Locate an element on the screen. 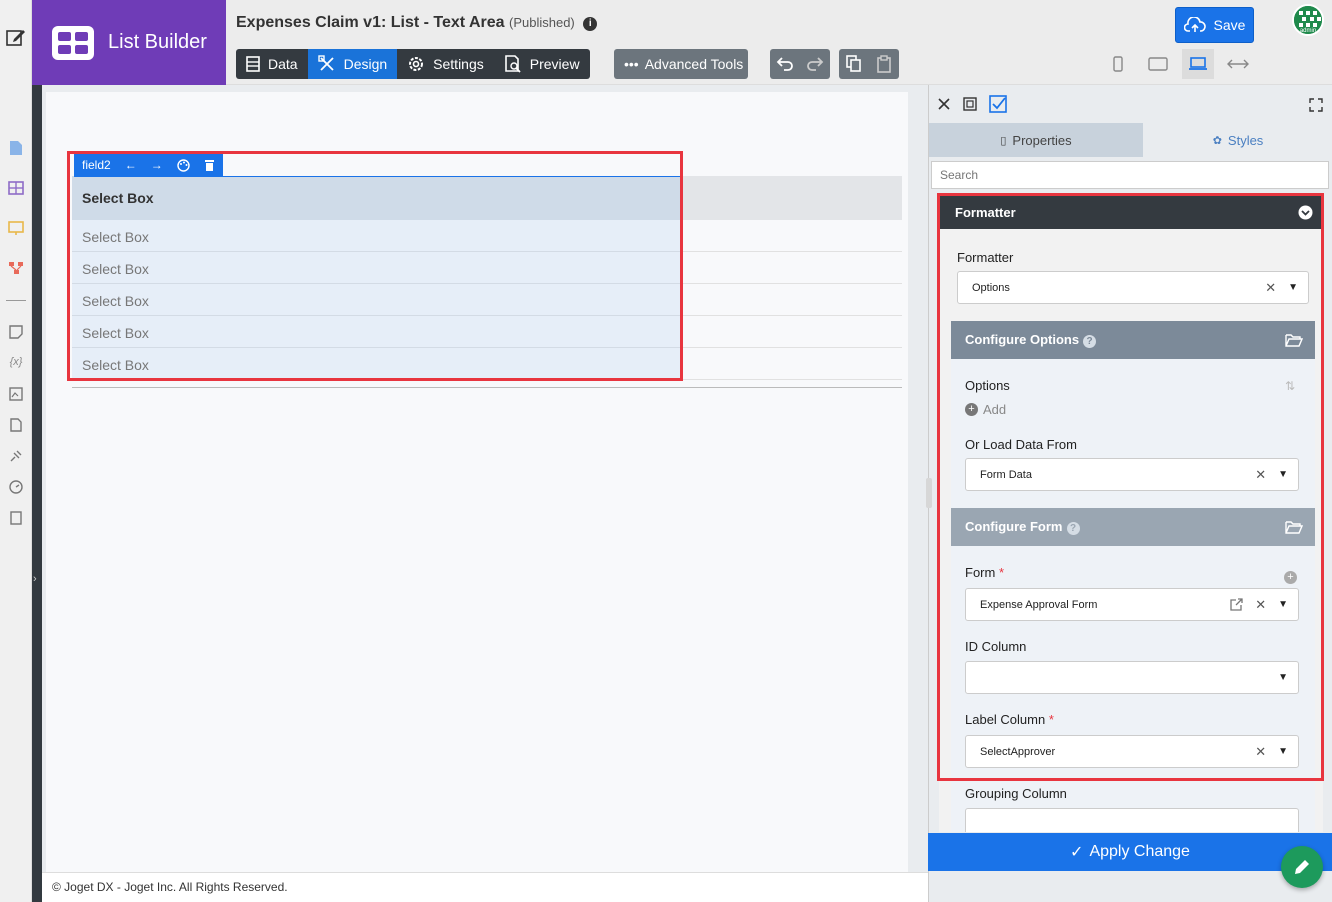  gear-icon is located at coordinates (416, 64).